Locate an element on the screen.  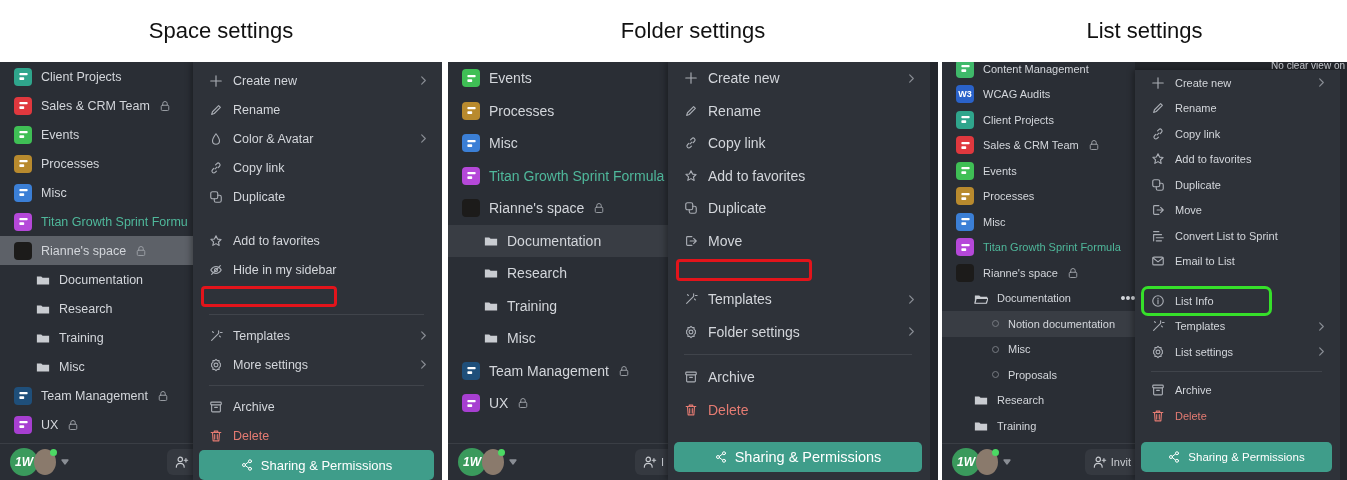
menu-item: More settings is located at coordinates (316, 365).